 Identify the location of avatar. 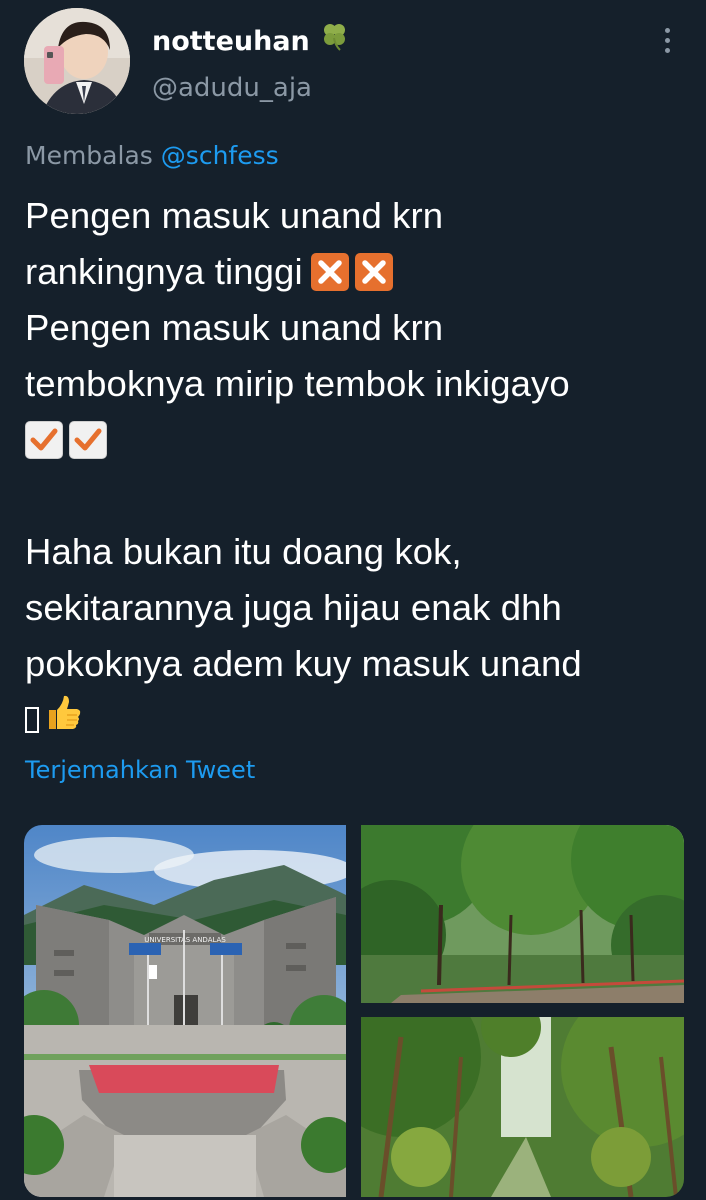
(77, 61).